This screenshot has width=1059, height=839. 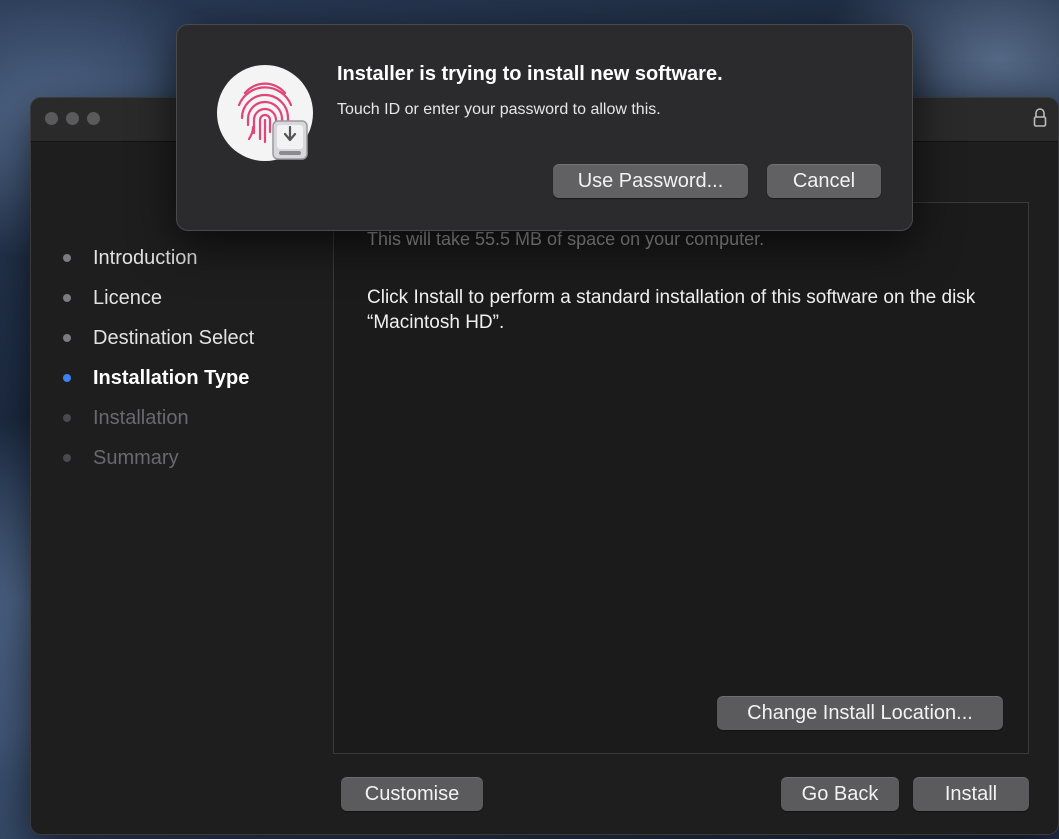 What do you see at coordinates (141, 417) in the screenshot?
I see `step-label: Installation` at bounding box center [141, 417].